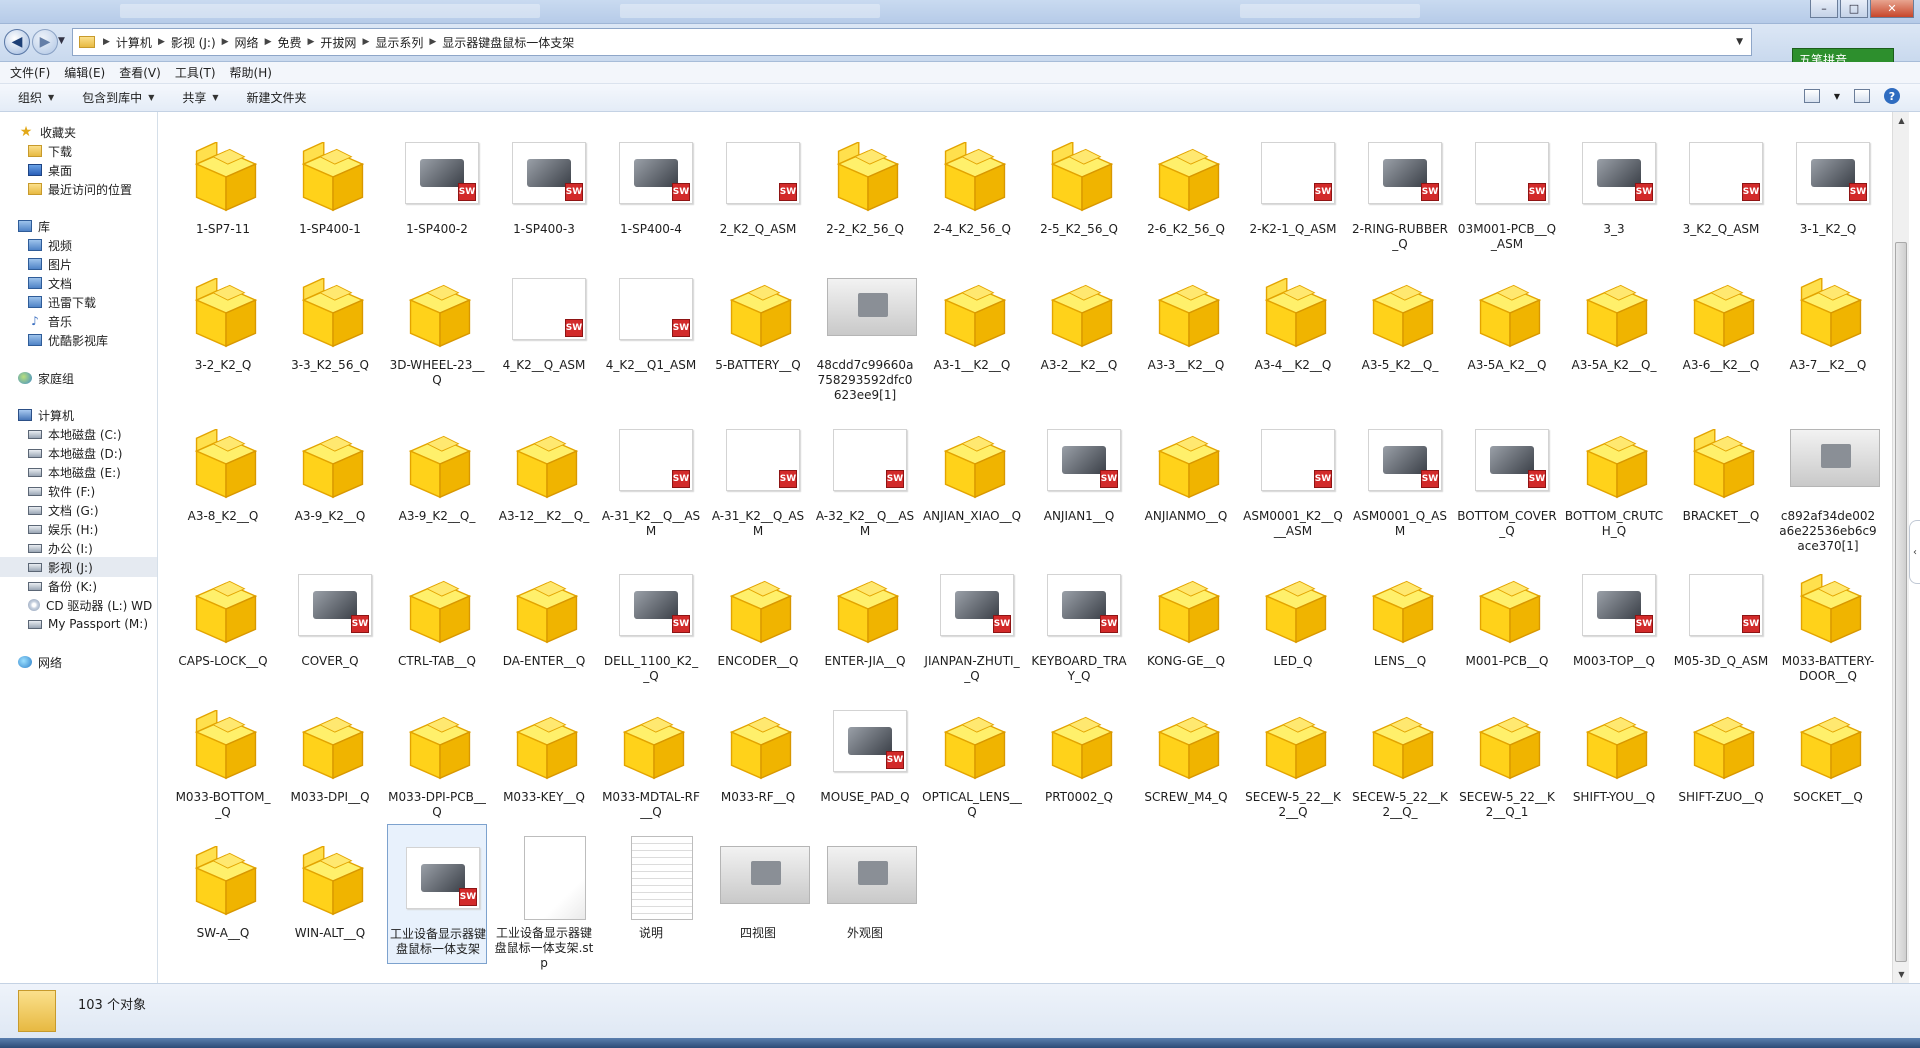  What do you see at coordinates (758, 622) in the screenshot?
I see `file-item: ENCODER__Q` at bounding box center [758, 622].